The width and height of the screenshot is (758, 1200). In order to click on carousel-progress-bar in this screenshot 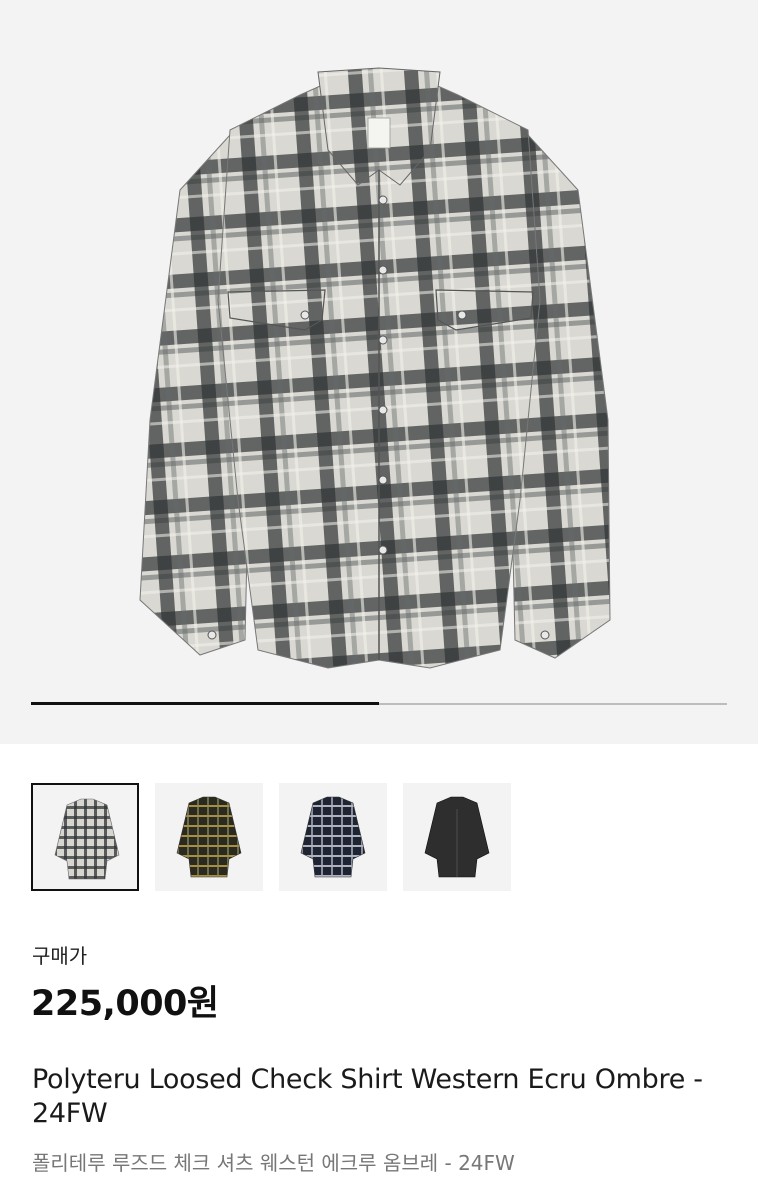, I will do `click(379, 703)`.